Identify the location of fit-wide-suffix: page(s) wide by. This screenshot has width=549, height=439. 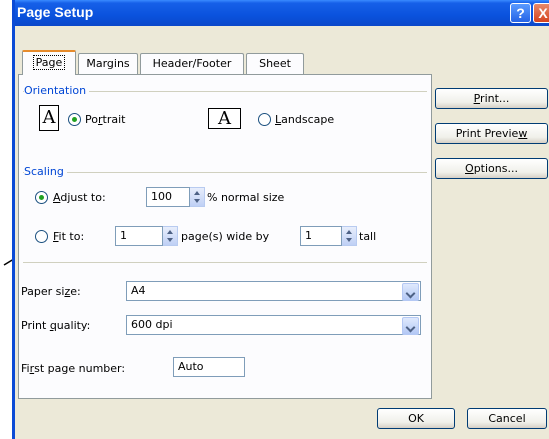
(225, 236).